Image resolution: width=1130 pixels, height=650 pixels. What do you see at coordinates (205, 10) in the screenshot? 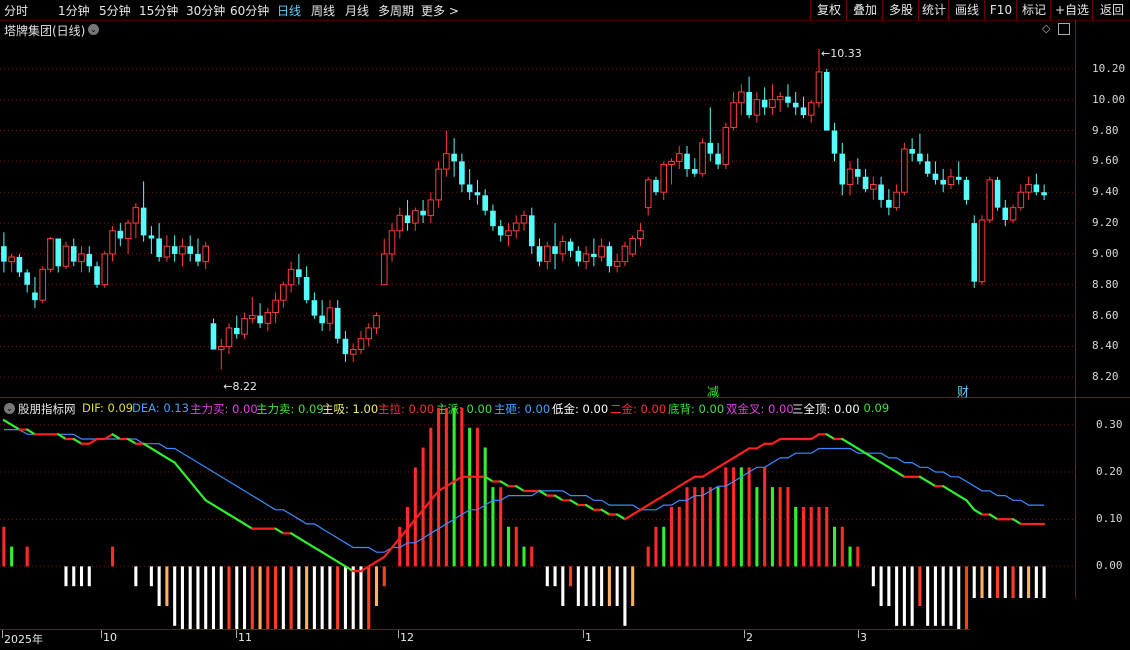
I see `tab-30min: 30分钟` at bounding box center [205, 10].